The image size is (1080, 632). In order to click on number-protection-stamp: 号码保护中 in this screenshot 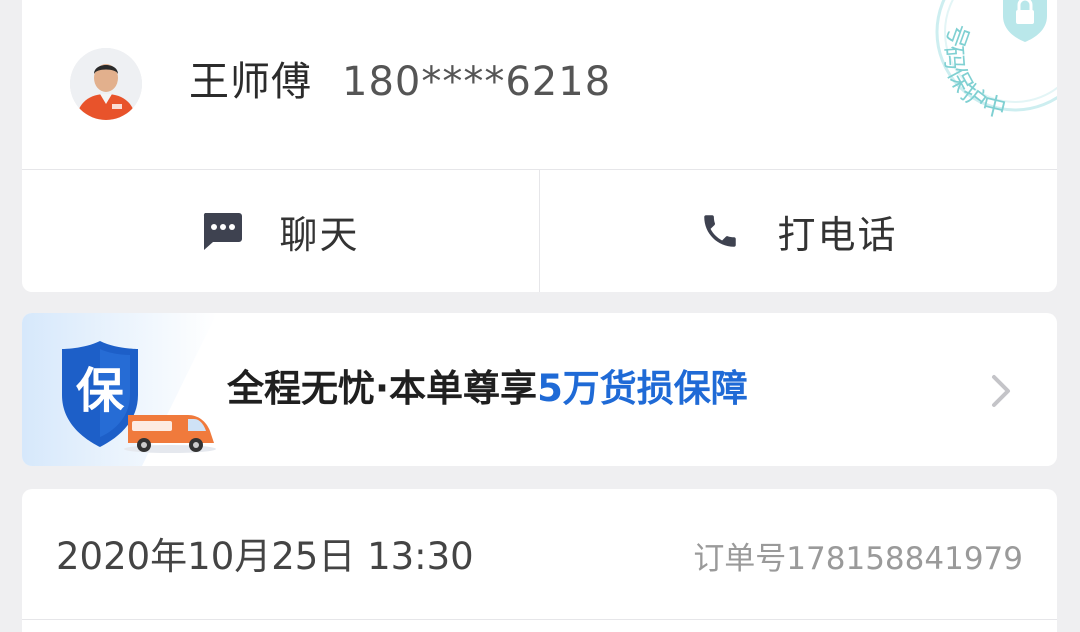, I will do `click(986, 66)`.